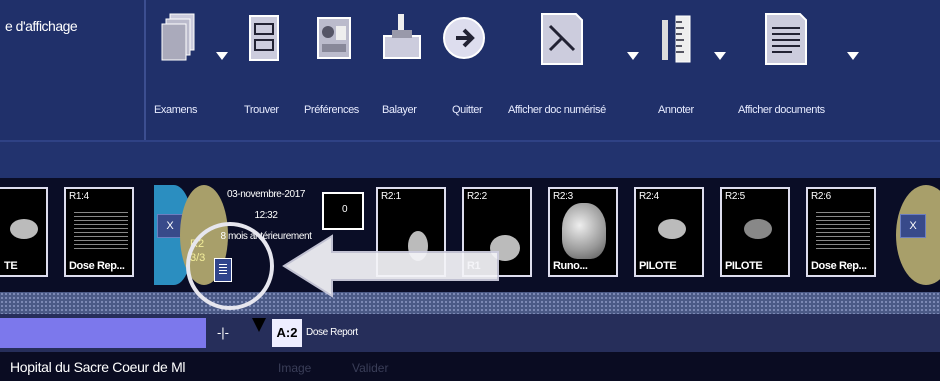  What do you see at coordinates (470, 303) in the screenshot?
I see `strip-splitter` at bounding box center [470, 303].